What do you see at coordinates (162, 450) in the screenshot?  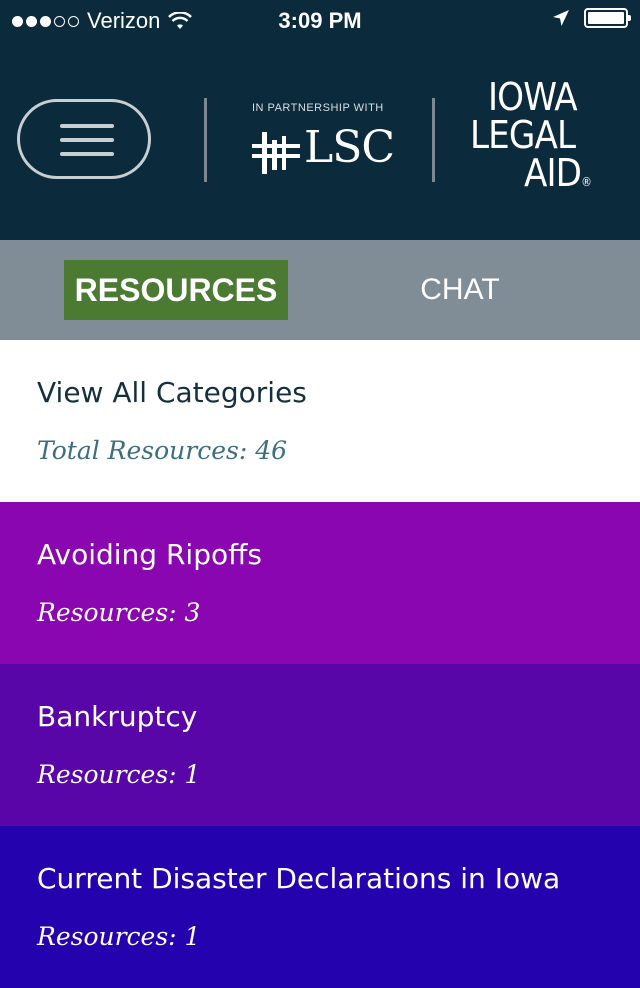 I see `list-item-count: Total Resources: 46` at bounding box center [162, 450].